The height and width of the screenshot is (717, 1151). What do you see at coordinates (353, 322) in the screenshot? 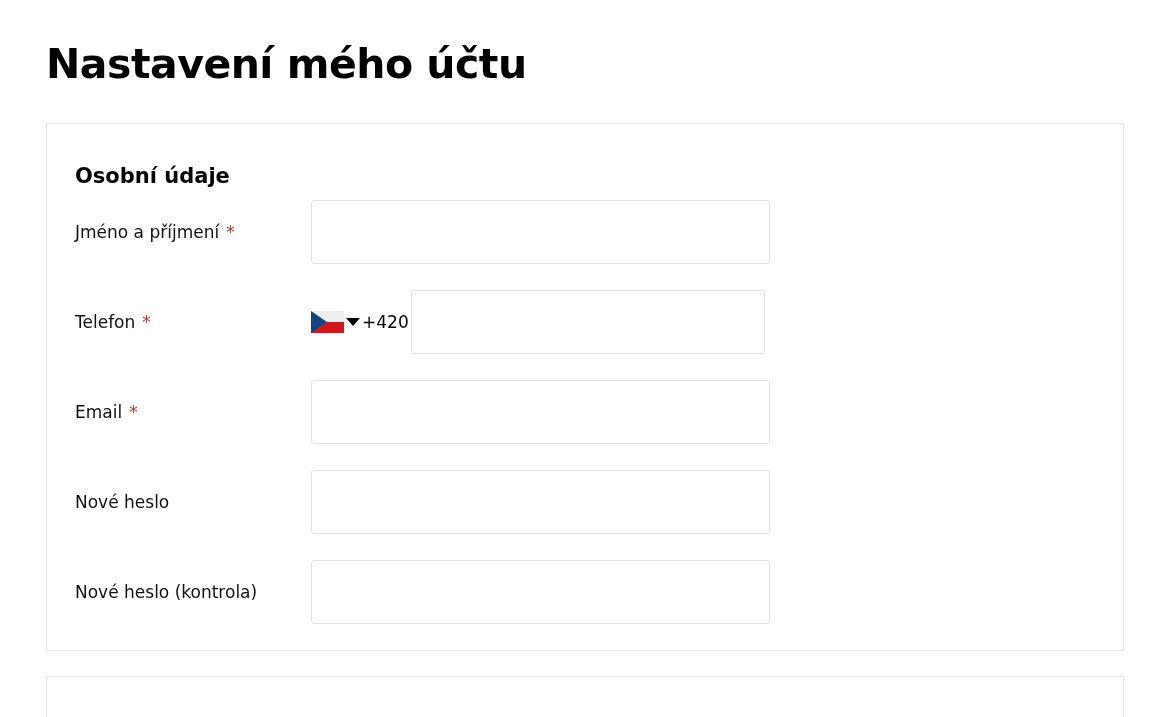
I see `caret-icon` at bounding box center [353, 322].